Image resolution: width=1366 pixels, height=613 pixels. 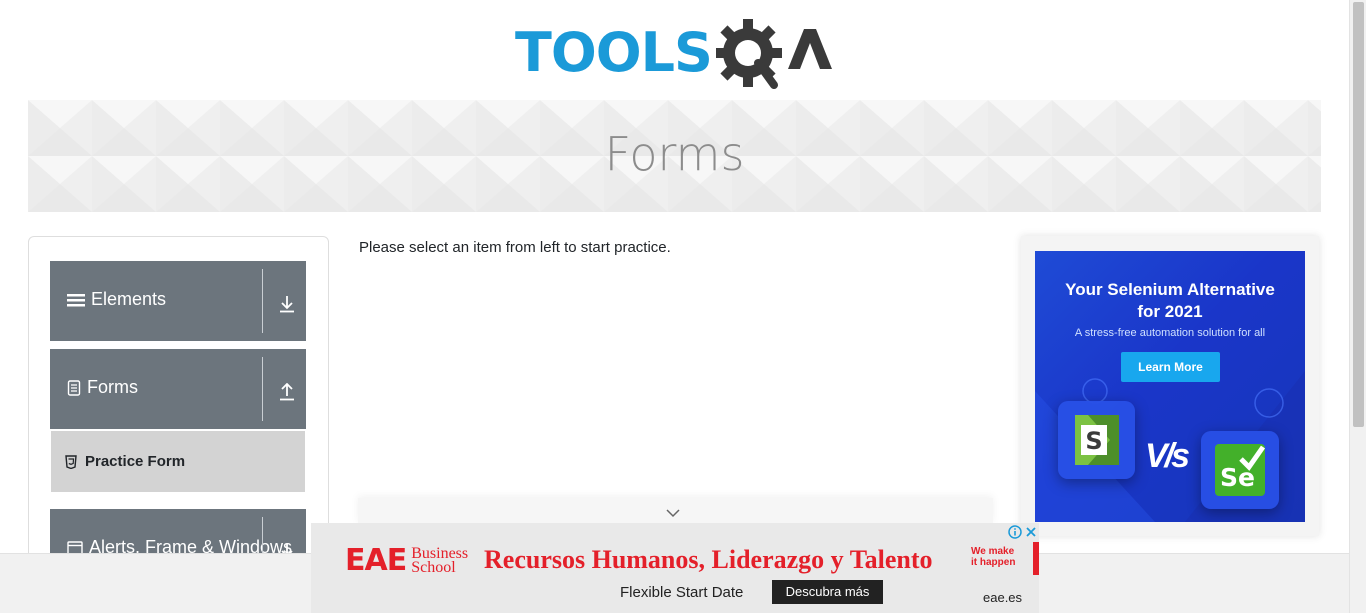 What do you see at coordinates (993, 551) in the screenshot?
I see `ad-tag-line1: We make` at bounding box center [993, 551].